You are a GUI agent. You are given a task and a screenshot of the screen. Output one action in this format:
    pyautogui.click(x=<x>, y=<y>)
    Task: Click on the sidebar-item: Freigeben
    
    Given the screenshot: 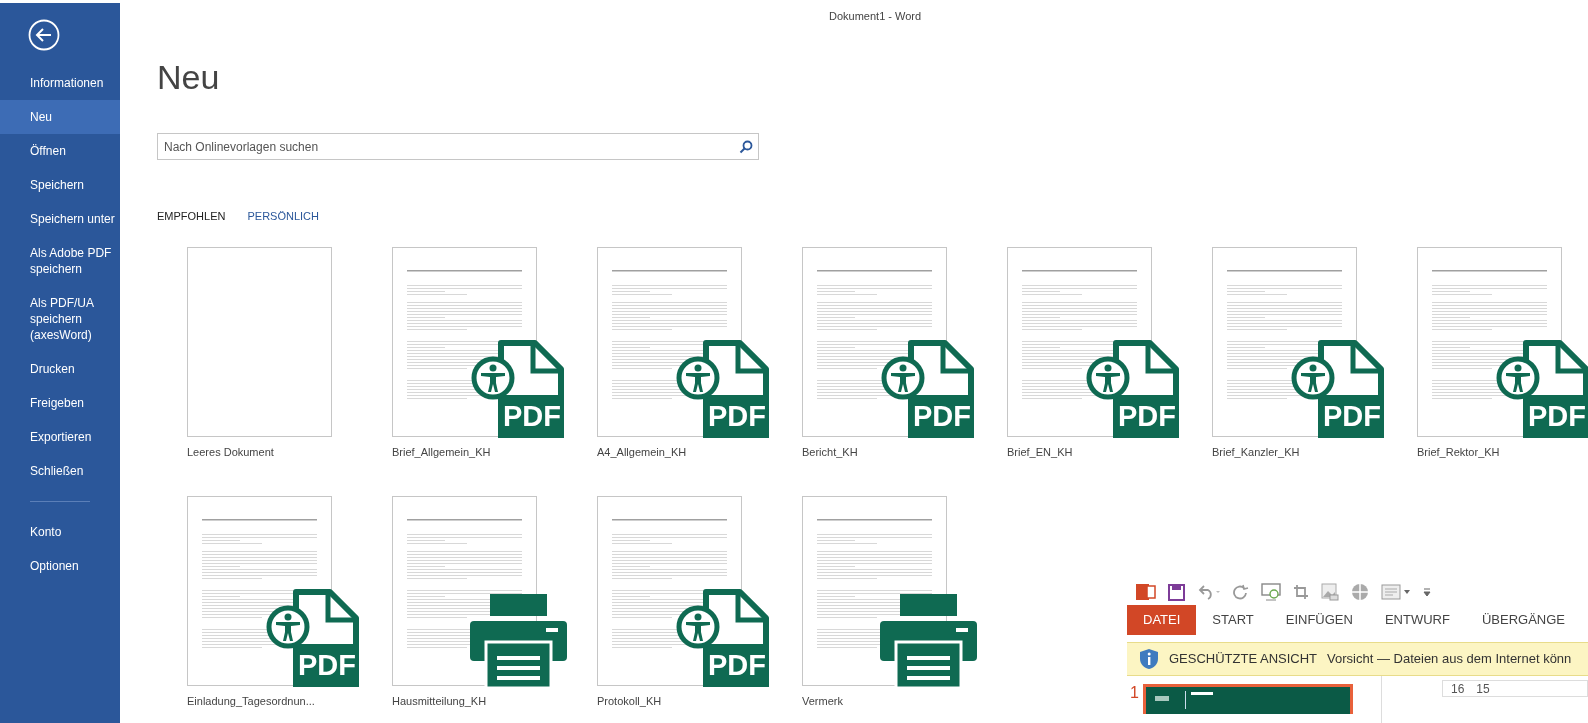 What is the action you would take?
    pyautogui.click(x=60, y=403)
    